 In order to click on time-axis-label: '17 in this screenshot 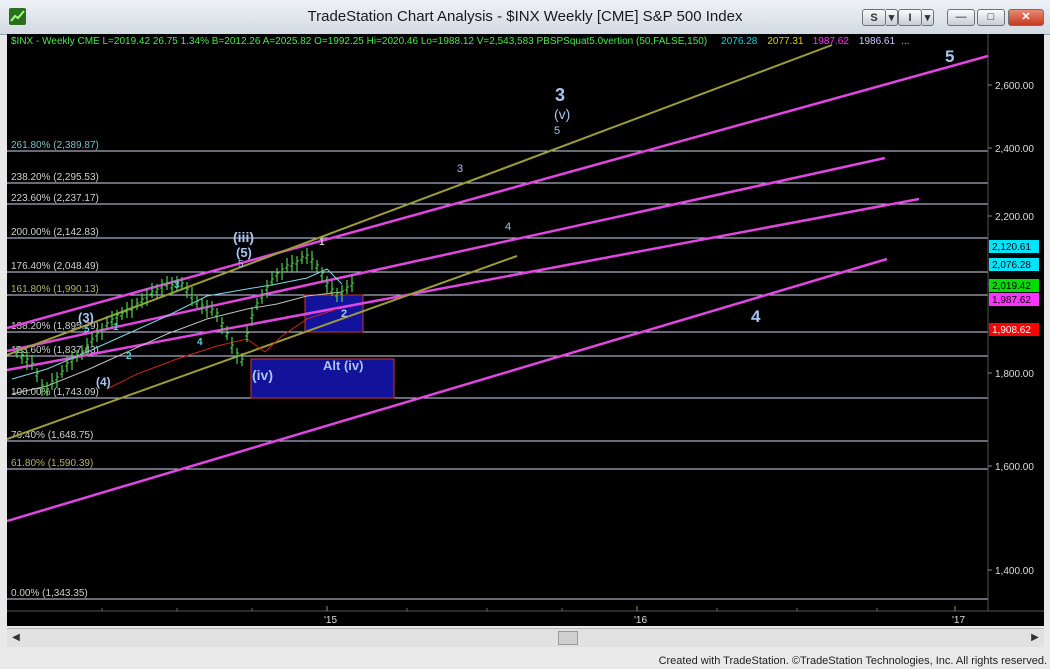, I will do `click(958, 620)`.